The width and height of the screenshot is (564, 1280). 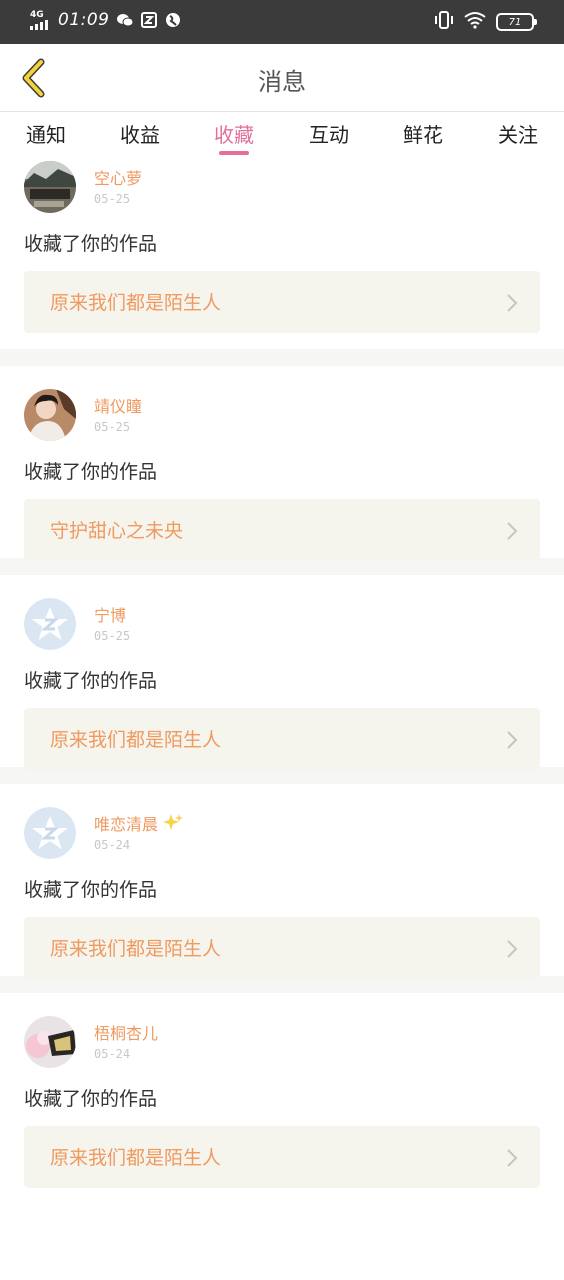 I want to click on wechat-icon, so click(x=125, y=20).